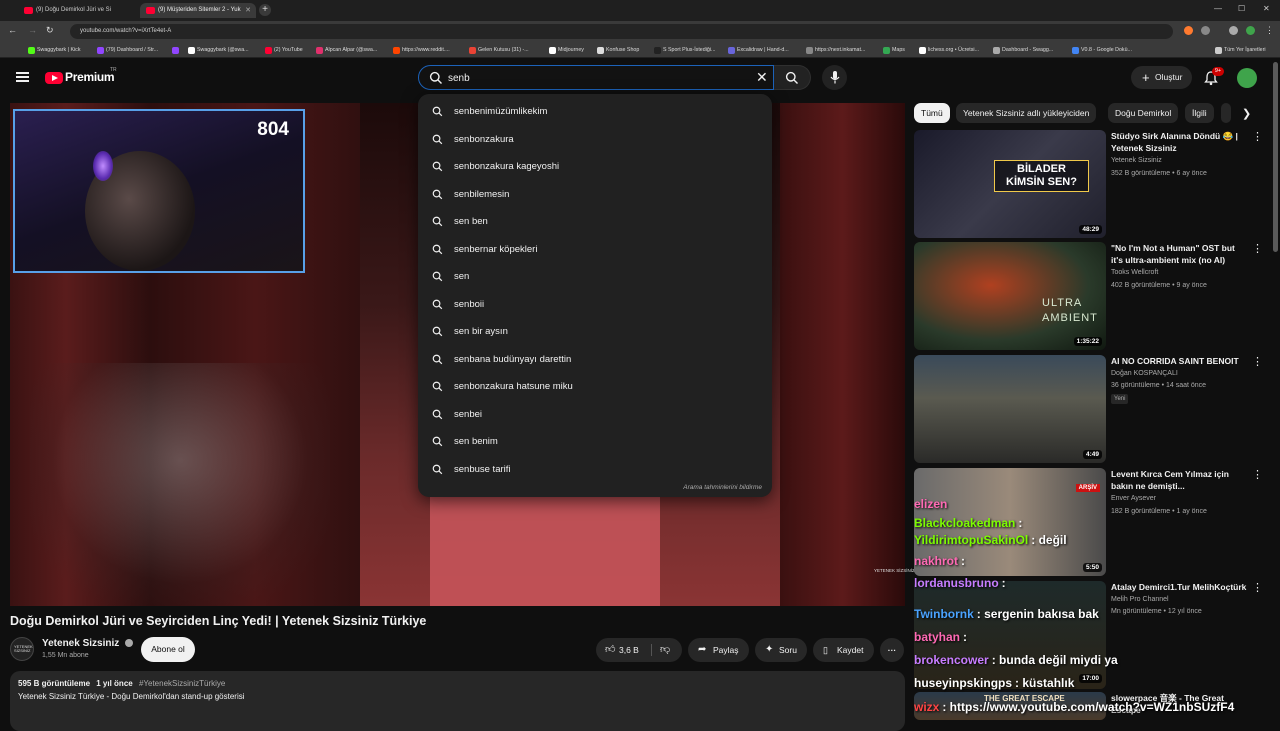 The height and width of the screenshot is (731, 1280). Describe the element at coordinates (54, 50) in the screenshot. I see `bookmark-item: Swaggybark | Kick` at that location.